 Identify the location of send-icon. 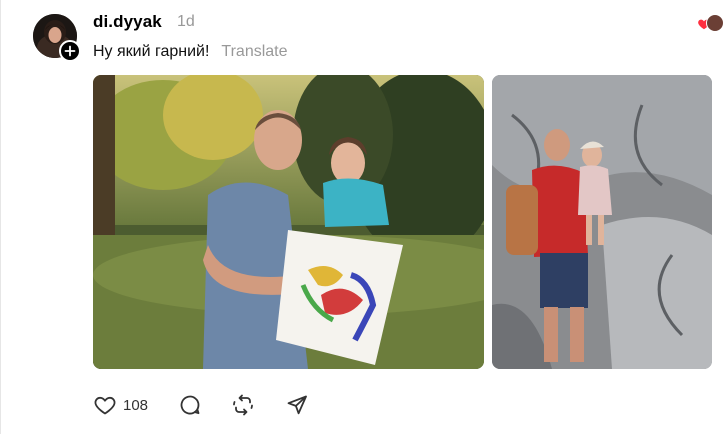
(297, 405).